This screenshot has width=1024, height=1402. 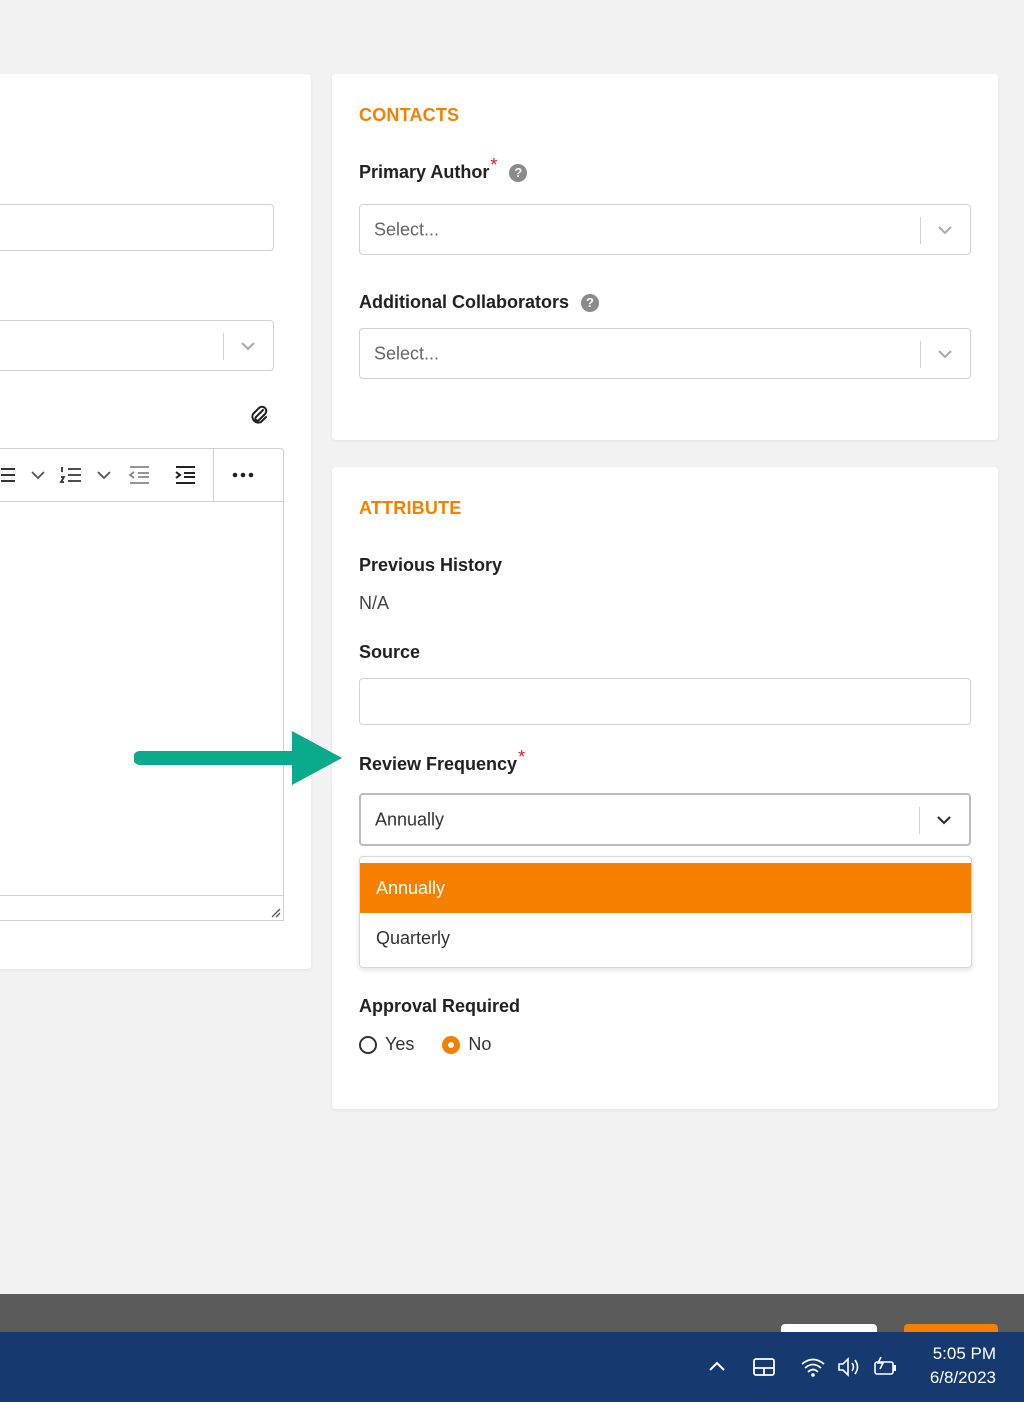 What do you see at coordinates (142, 711) in the screenshot?
I see `rich-text-editor` at bounding box center [142, 711].